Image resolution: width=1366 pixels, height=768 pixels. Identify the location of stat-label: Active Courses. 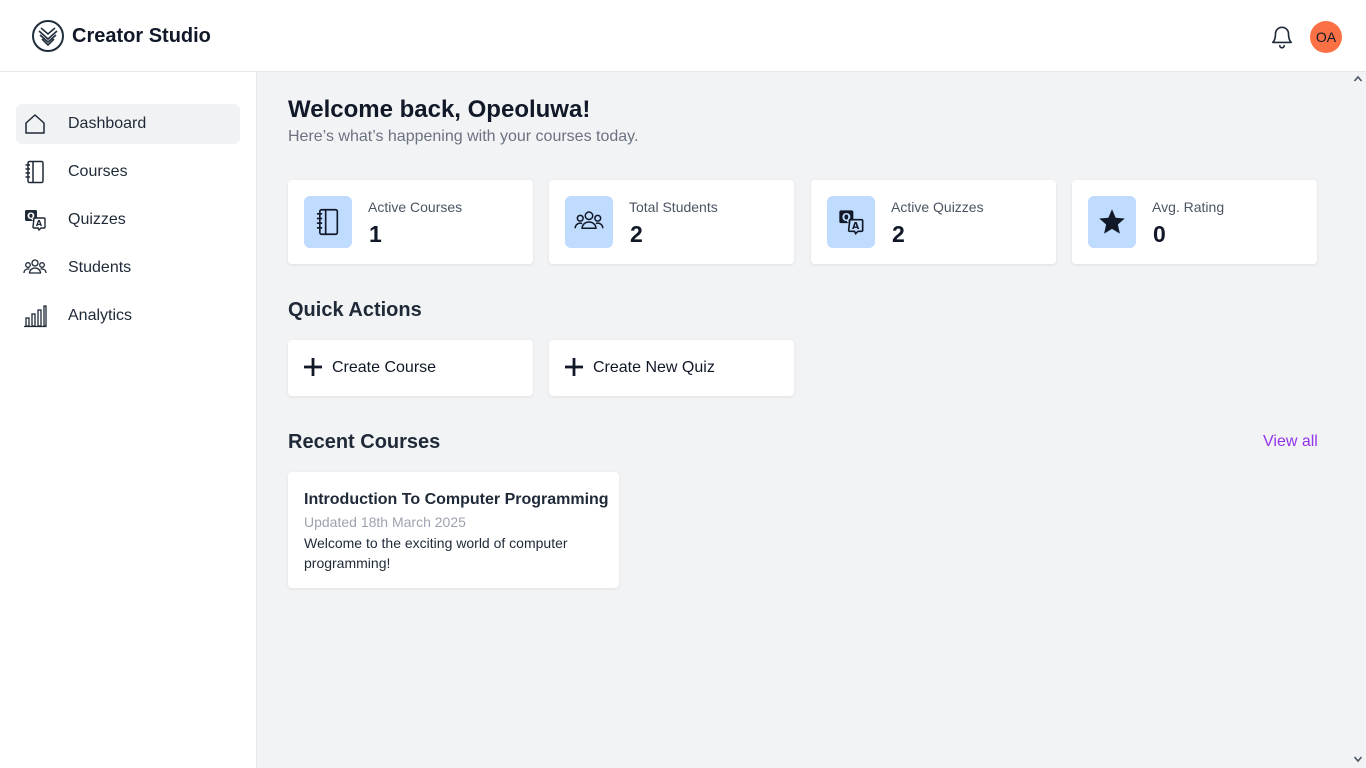
(415, 207).